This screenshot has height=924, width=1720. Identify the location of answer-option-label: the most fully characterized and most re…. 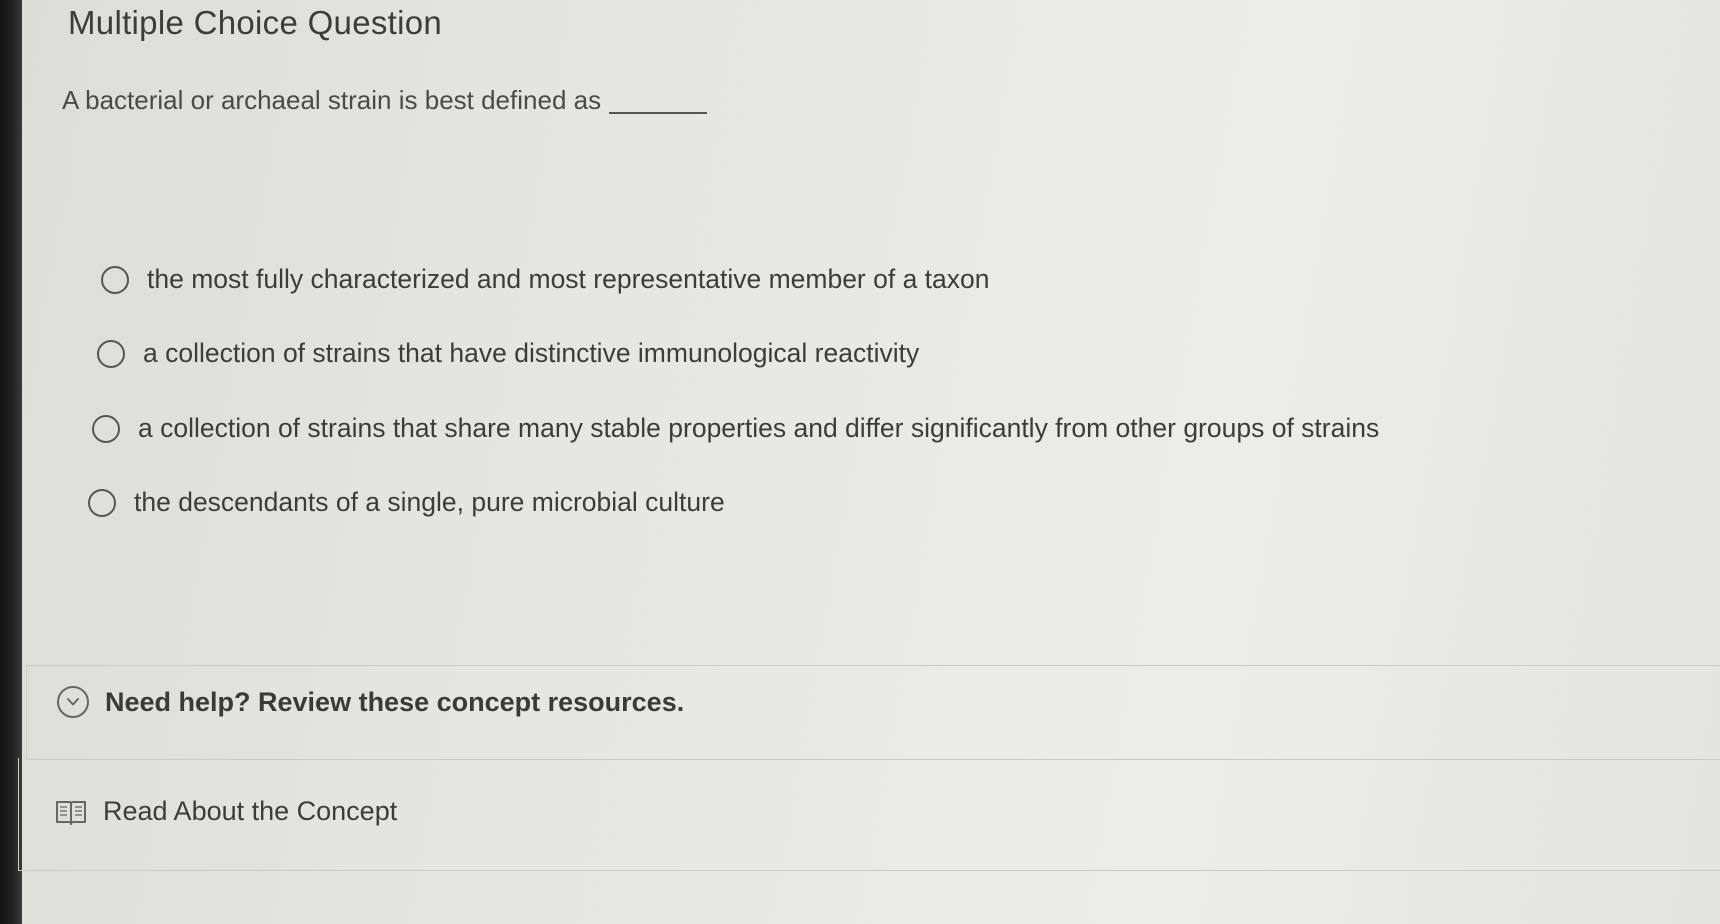
(568, 279).